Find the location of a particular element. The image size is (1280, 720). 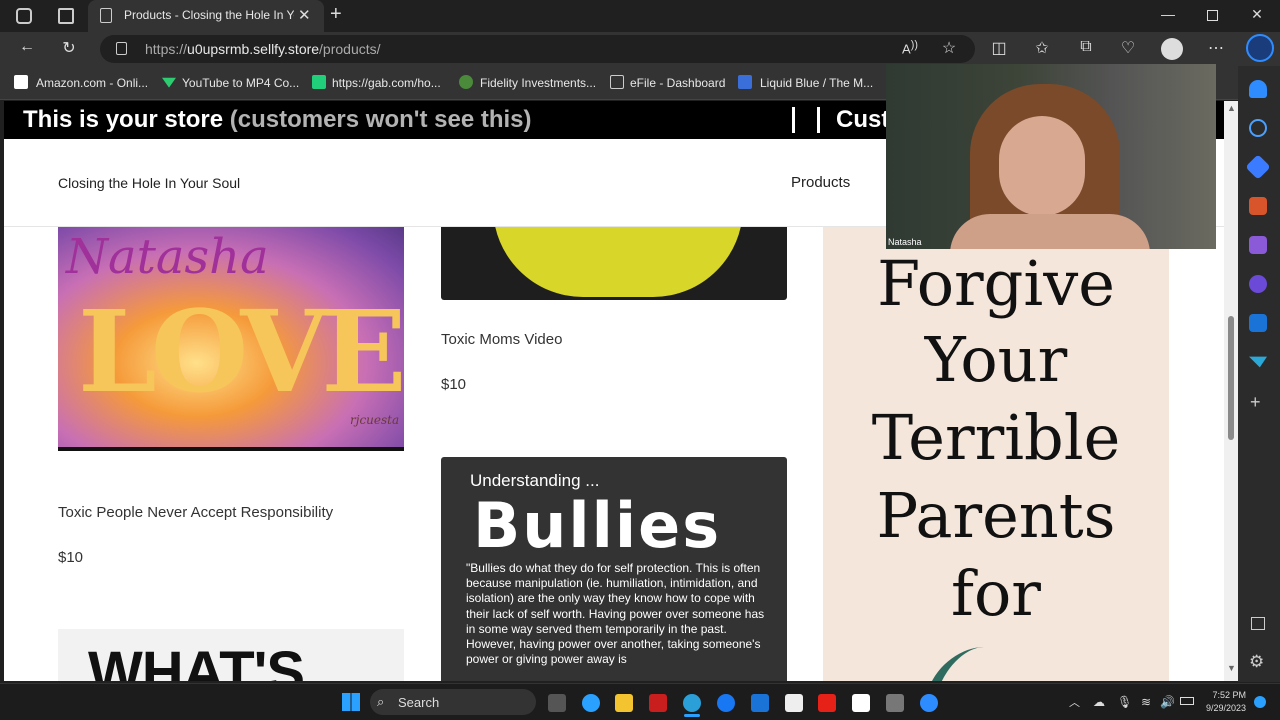

favorites-icon: ✩ is located at coordinates (1042, 48).